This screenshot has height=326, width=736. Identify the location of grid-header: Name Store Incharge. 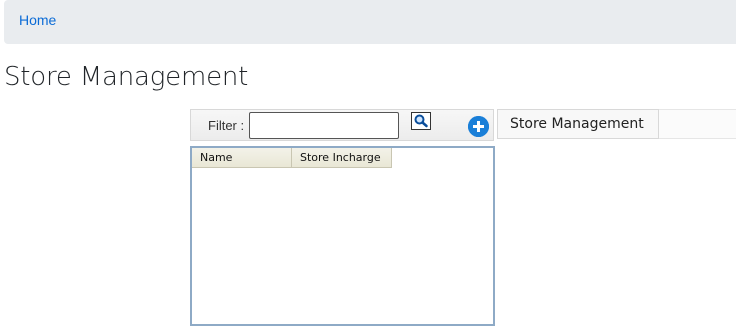
(292, 158).